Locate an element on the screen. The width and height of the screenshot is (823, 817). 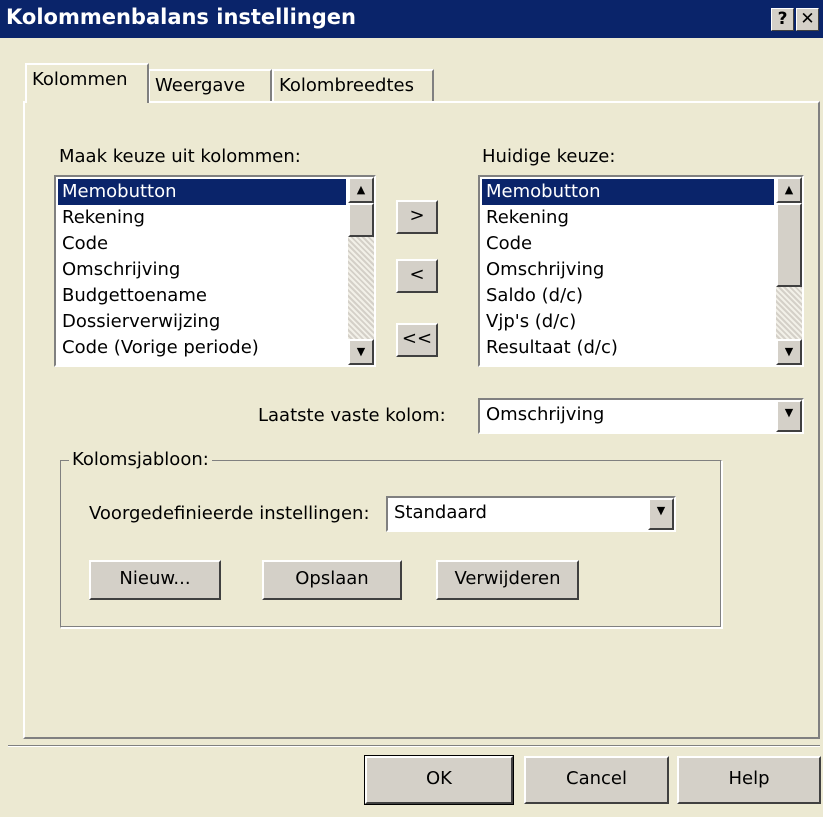
close-icon: ✕ is located at coordinates (807, 19).